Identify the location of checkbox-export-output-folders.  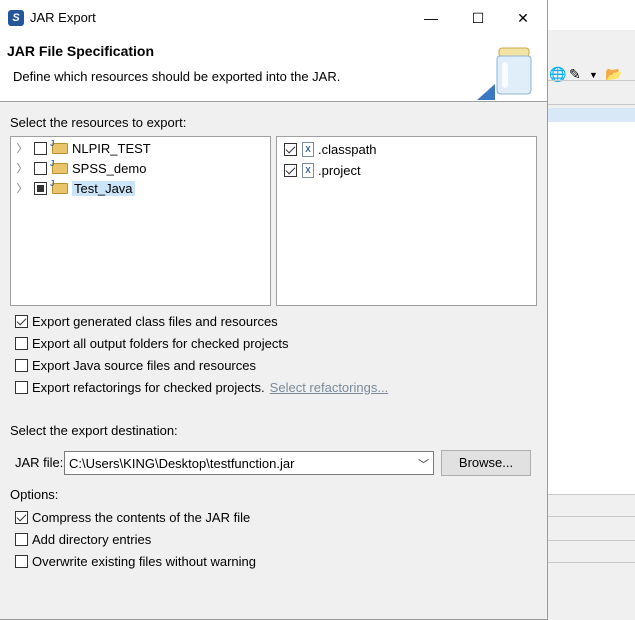
(21, 343).